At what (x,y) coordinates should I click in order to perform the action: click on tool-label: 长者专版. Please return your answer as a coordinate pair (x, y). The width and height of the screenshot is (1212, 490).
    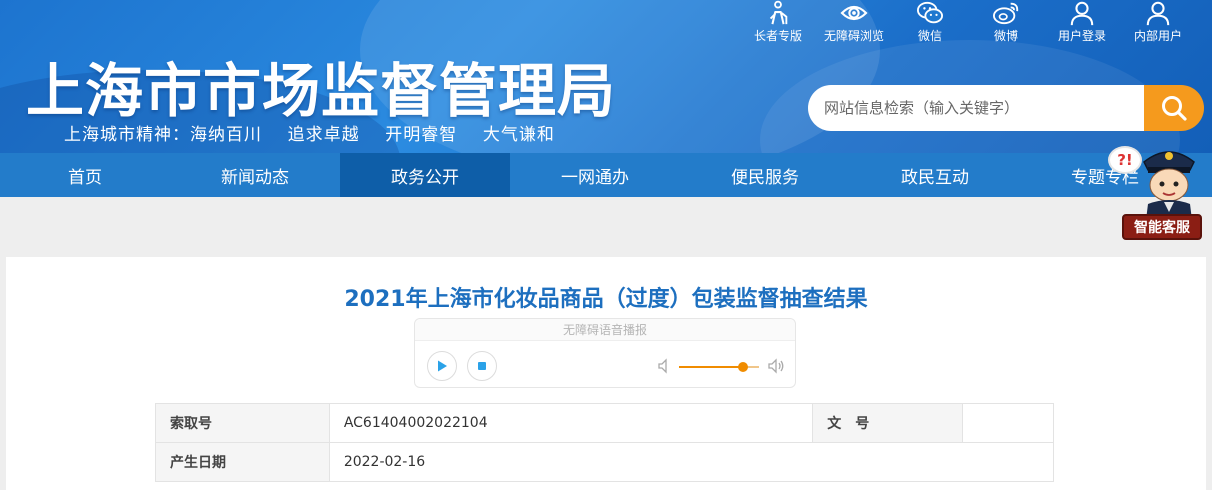
    Looking at the image, I should click on (777, 36).